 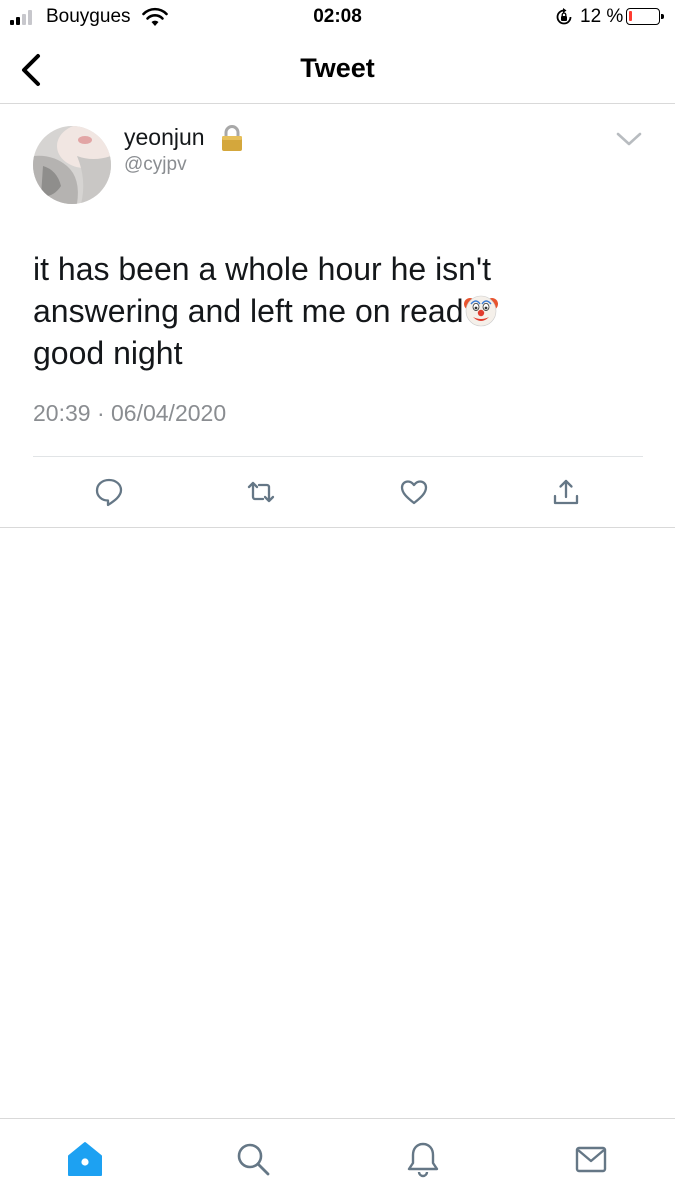 I want to click on battery-percentage: 12 %, so click(x=602, y=16).